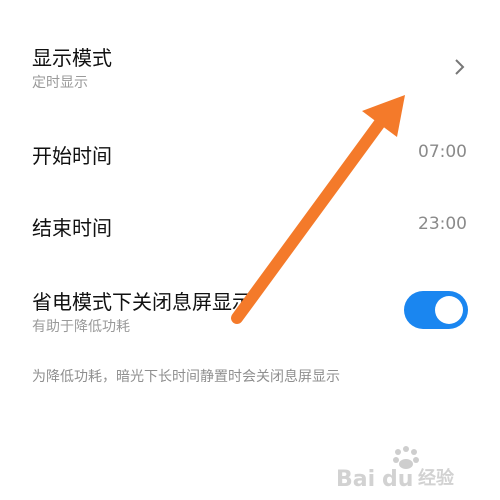 The width and height of the screenshot is (500, 500). I want to click on power-saving-title: 省电模式下关闭息屏显示, so click(142, 302).